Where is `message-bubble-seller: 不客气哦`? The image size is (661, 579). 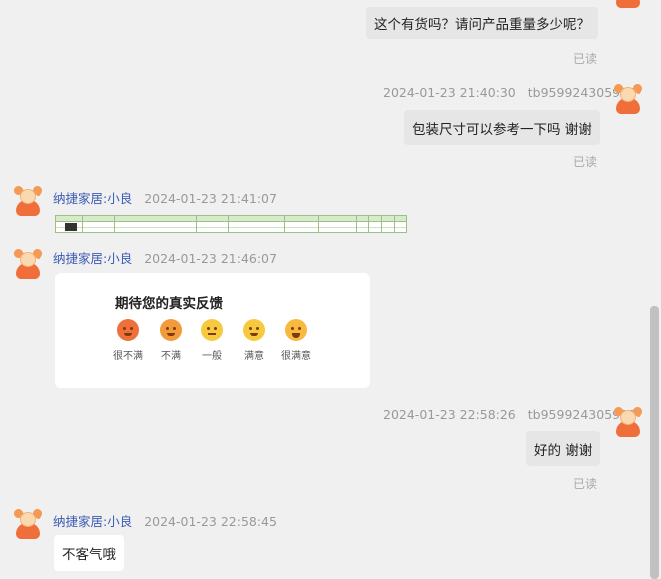
message-bubble-seller: 不客气哦 is located at coordinates (89, 553).